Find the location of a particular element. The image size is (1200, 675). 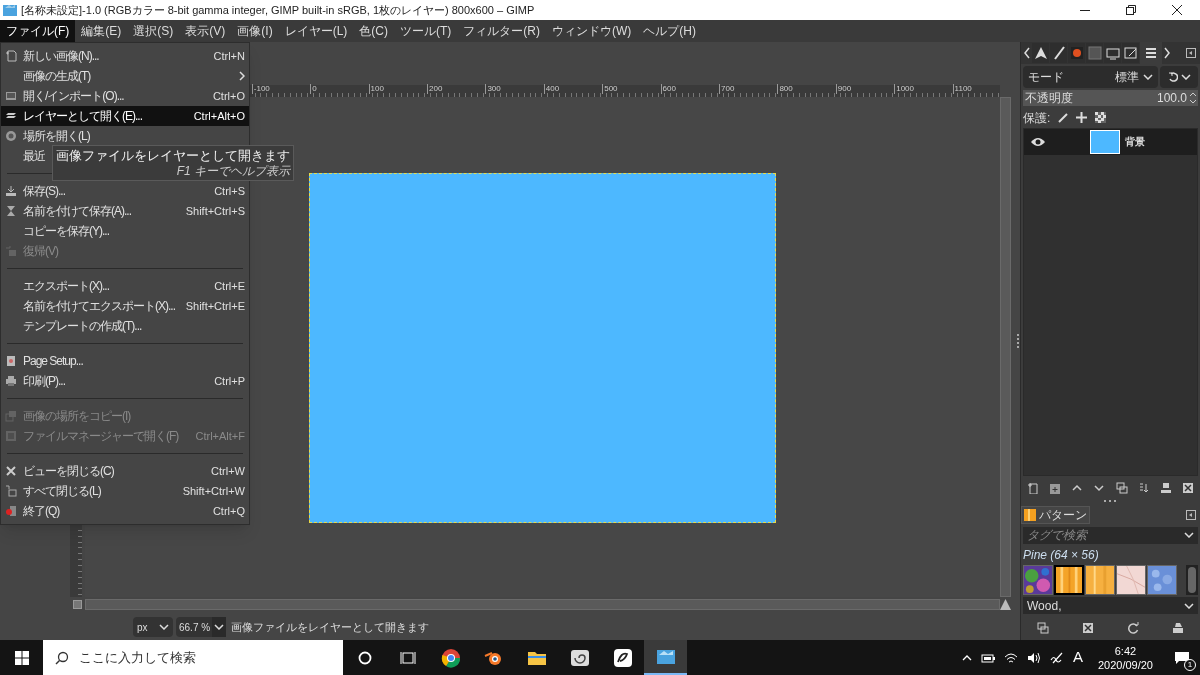

menu-item: 名前を付けて保存(A)... Shift+Ctrl+S is located at coordinates (125, 211).